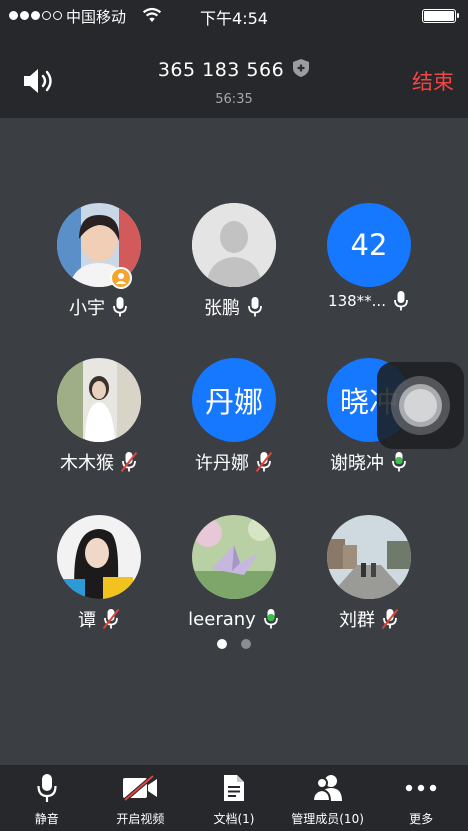  What do you see at coordinates (233, 788) in the screenshot?
I see `document-icon` at bounding box center [233, 788].